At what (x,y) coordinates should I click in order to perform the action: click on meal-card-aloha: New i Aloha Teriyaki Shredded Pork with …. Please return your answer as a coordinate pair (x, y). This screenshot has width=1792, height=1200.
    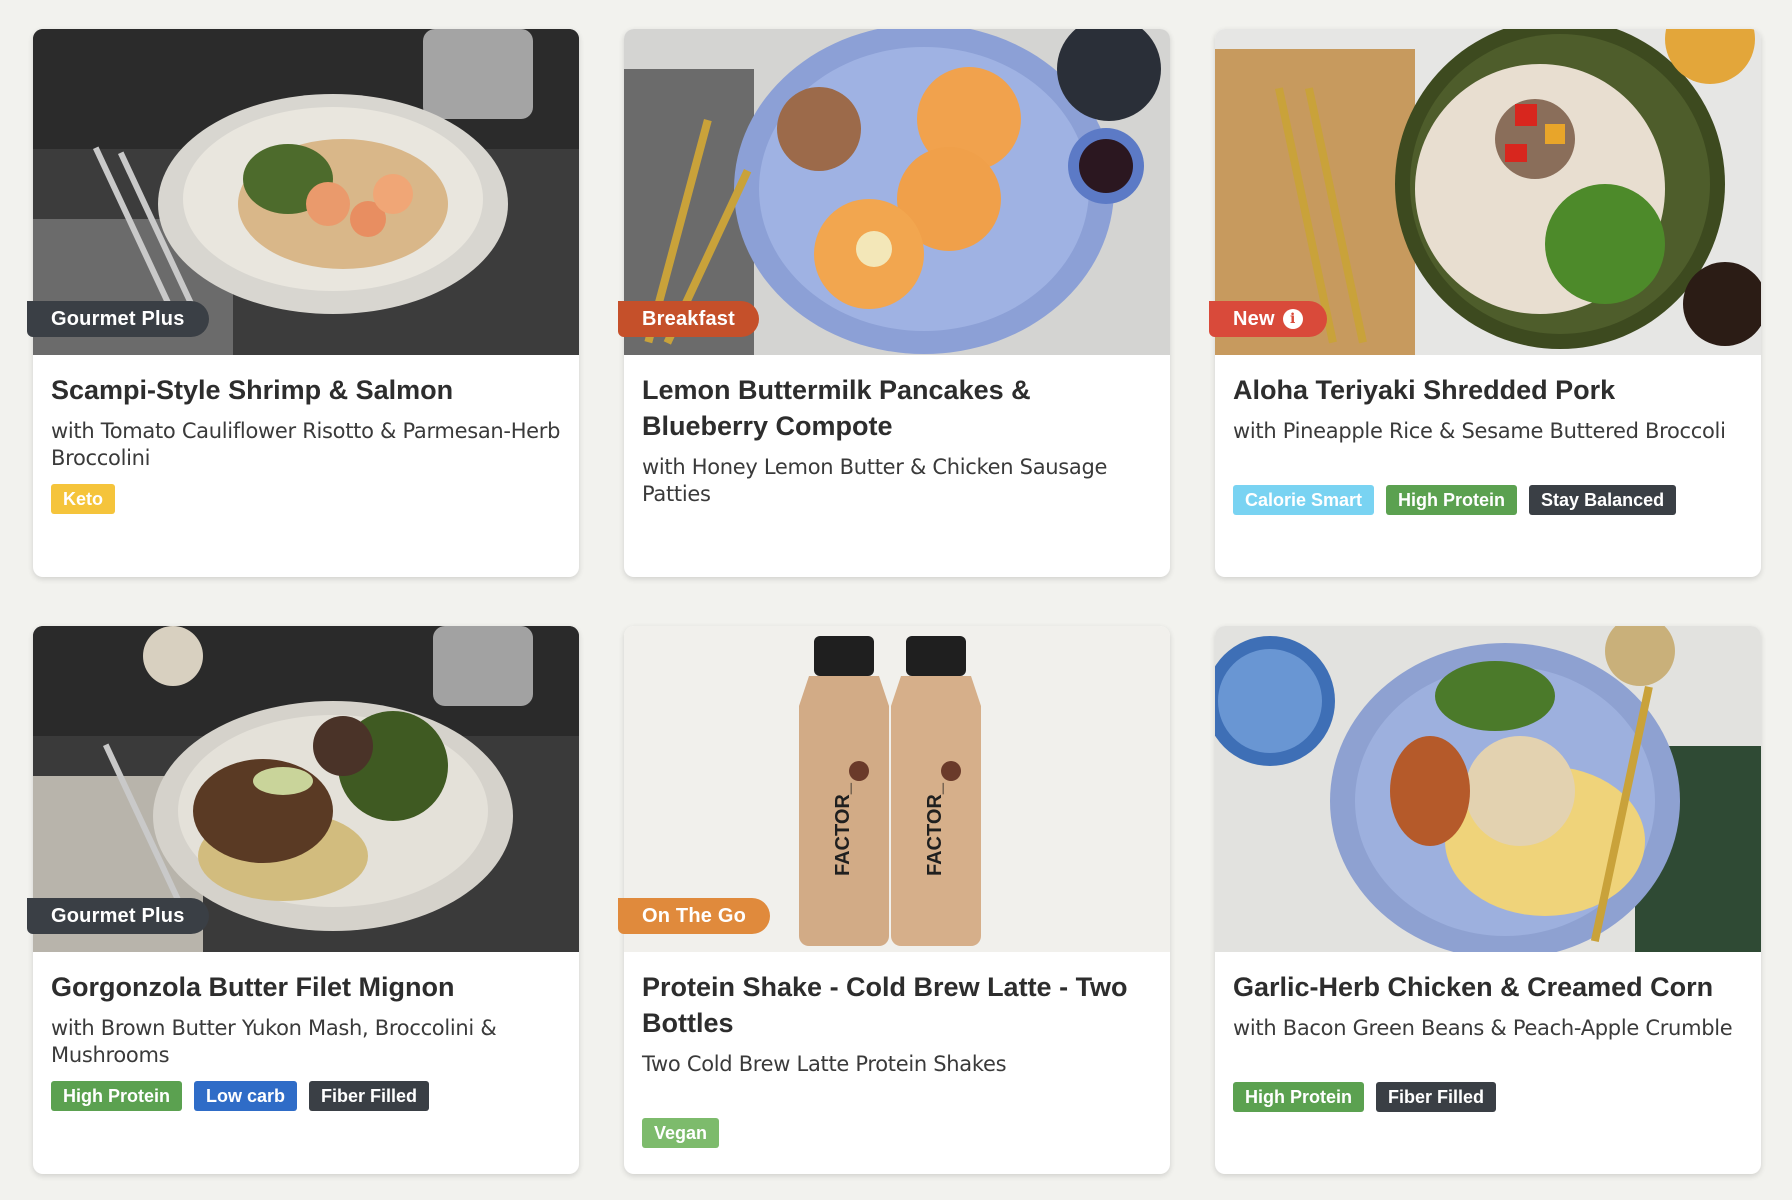
    Looking at the image, I should click on (1485, 303).